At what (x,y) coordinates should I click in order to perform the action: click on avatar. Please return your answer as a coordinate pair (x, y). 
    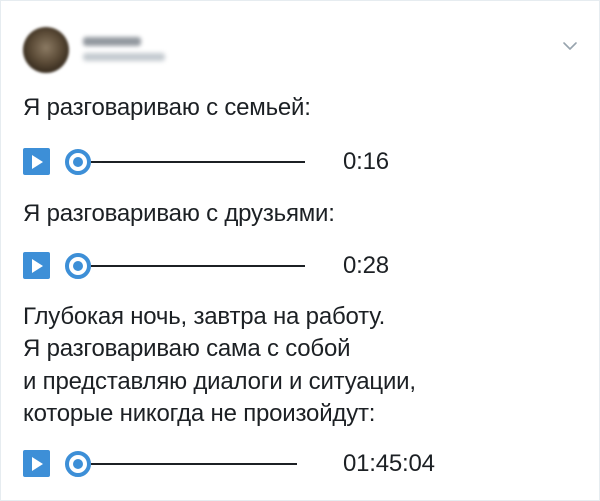
    Looking at the image, I should click on (46, 50).